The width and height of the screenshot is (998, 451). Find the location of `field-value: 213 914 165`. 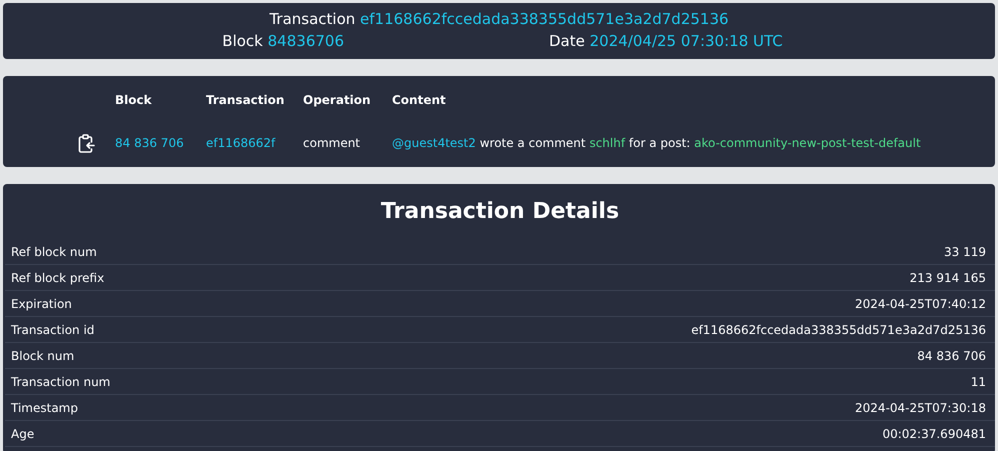

field-value: 213 914 165 is located at coordinates (948, 277).